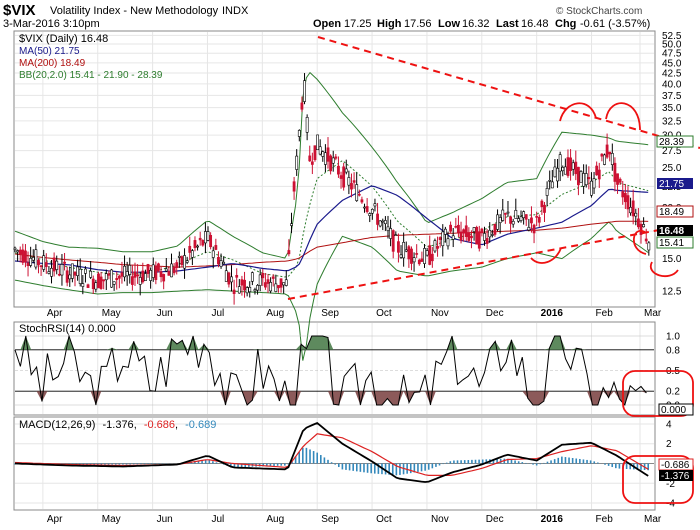 Image resolution: width=700 pixels, height=530 pixels. What do you see at coordinates (418, 24) in the screenshot?
I see `high-value: 17.56` at bounding box center [418, 24].